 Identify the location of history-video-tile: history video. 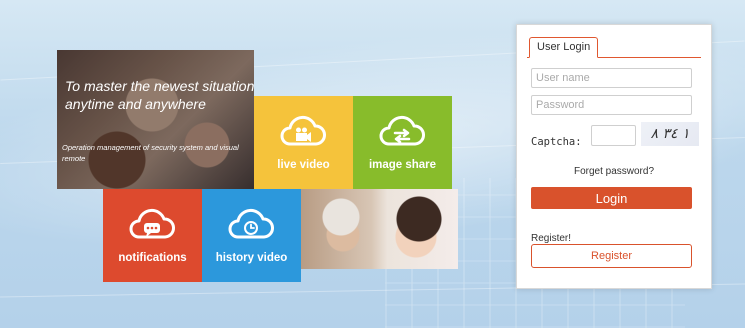
(251, 235).